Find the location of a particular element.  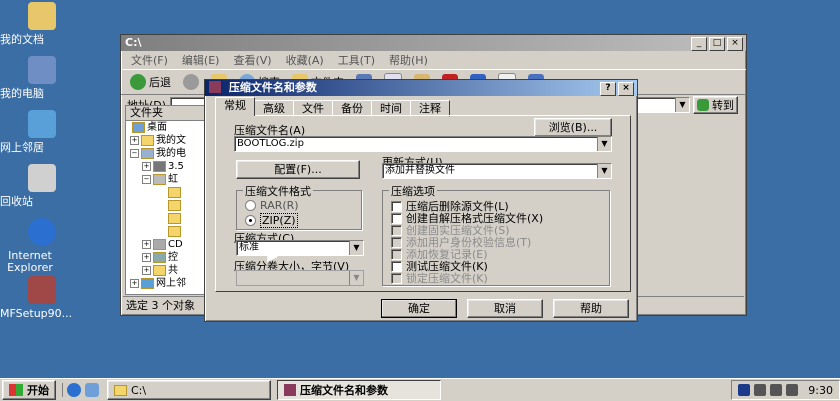

tree-item: − 虹 is located at coordinates (169, 179).